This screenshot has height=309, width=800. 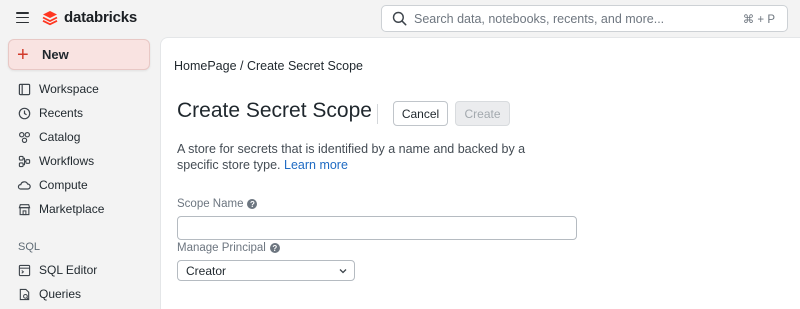 What do you see at coordinates (420, 113) in the screenshot?
I see `cancel-button: Cancel` at bounding box center [420, 113].